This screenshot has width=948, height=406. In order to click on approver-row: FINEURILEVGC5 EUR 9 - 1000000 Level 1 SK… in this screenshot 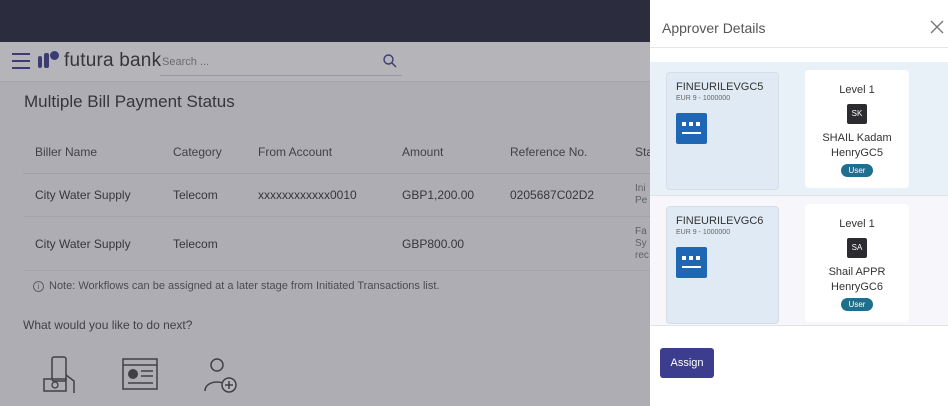, I will do `click(799, 129)`.